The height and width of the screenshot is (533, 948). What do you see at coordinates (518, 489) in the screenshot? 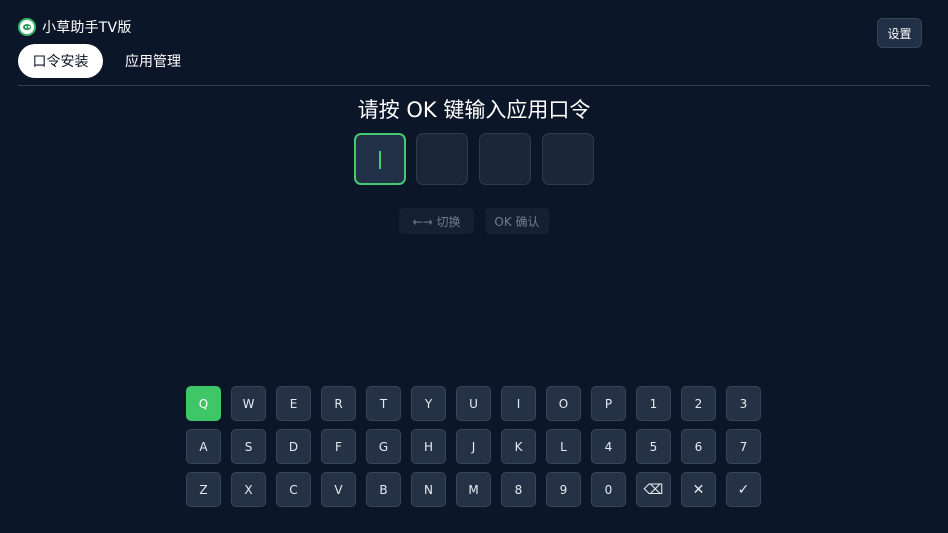
I see `key-8: 8` at bounding box center [518, 489].